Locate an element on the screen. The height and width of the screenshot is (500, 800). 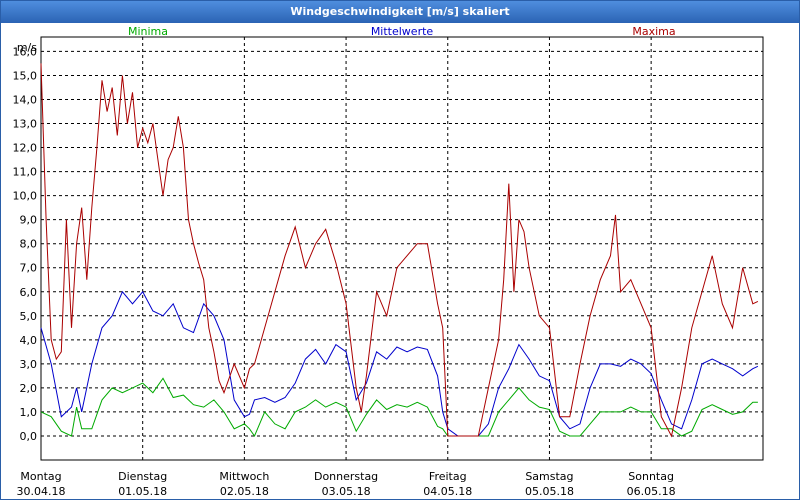
x-tick-date: 03.05.18 is located at coordinates (346, 491).